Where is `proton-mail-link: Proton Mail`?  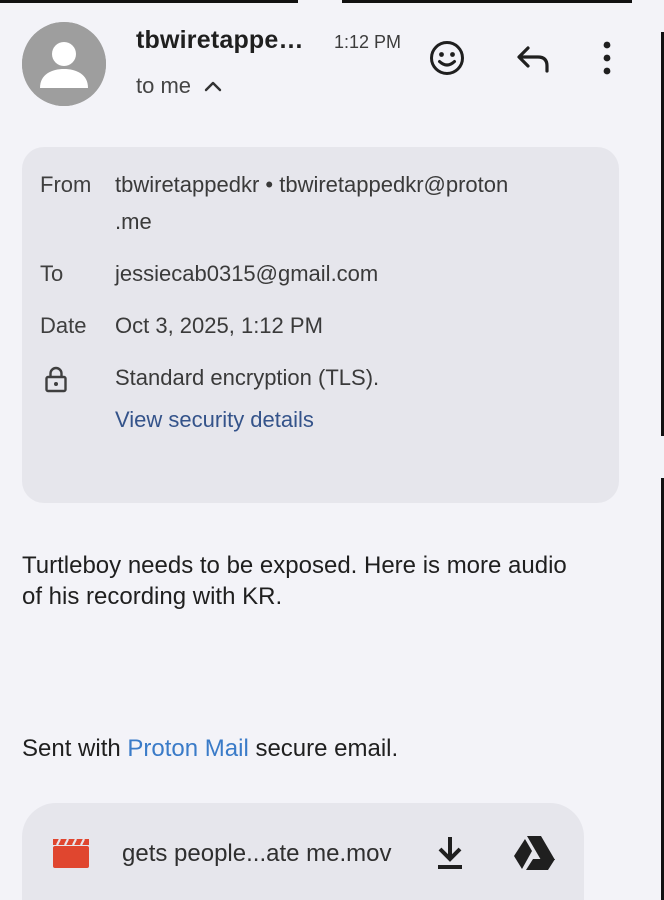 proton-mail-link: Proton Mail is located at coordinates (187, 748).